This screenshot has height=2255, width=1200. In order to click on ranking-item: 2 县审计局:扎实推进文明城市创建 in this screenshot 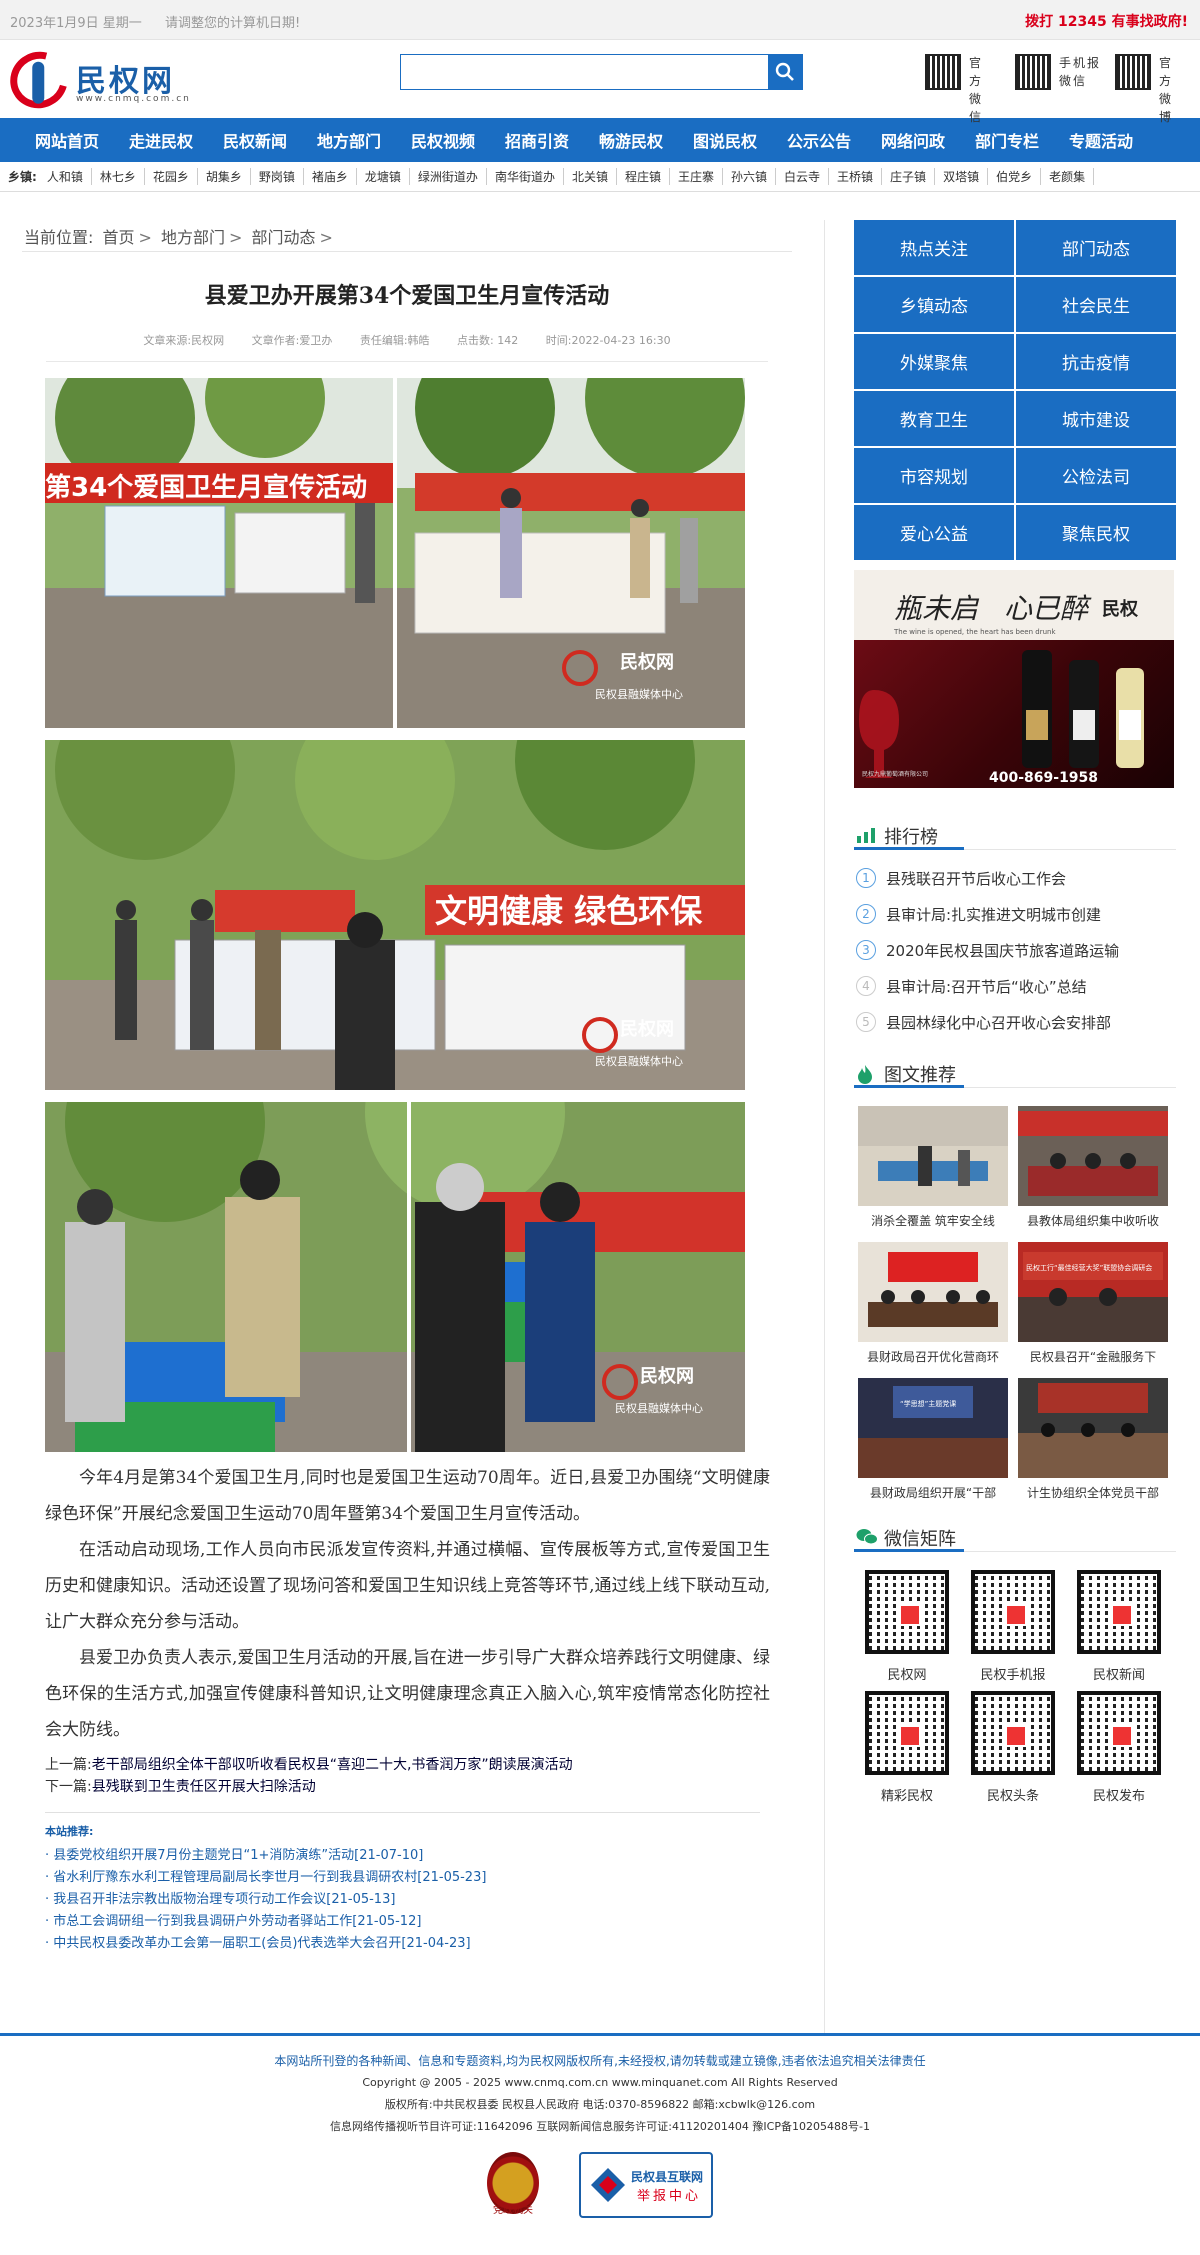, I will do `click(1015, 914)`.